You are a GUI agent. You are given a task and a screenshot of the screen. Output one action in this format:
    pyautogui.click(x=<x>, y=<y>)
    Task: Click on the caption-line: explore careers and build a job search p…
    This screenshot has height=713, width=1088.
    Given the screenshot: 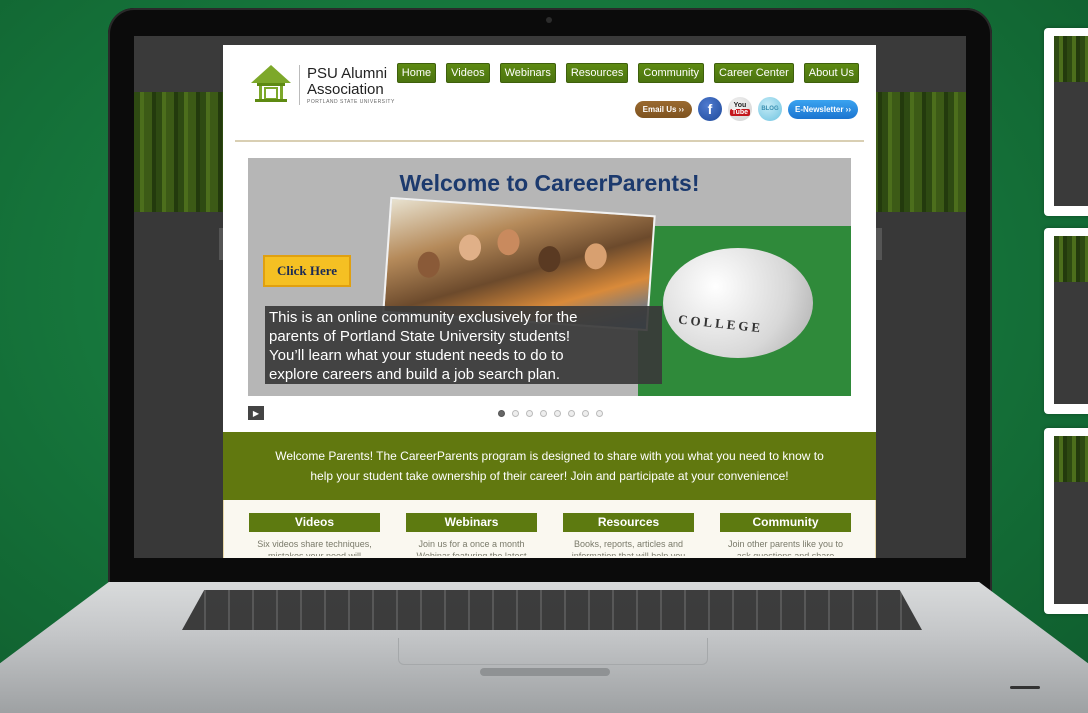 What is the action you would take?
    pyautogui.click(x=415, y=374)
    